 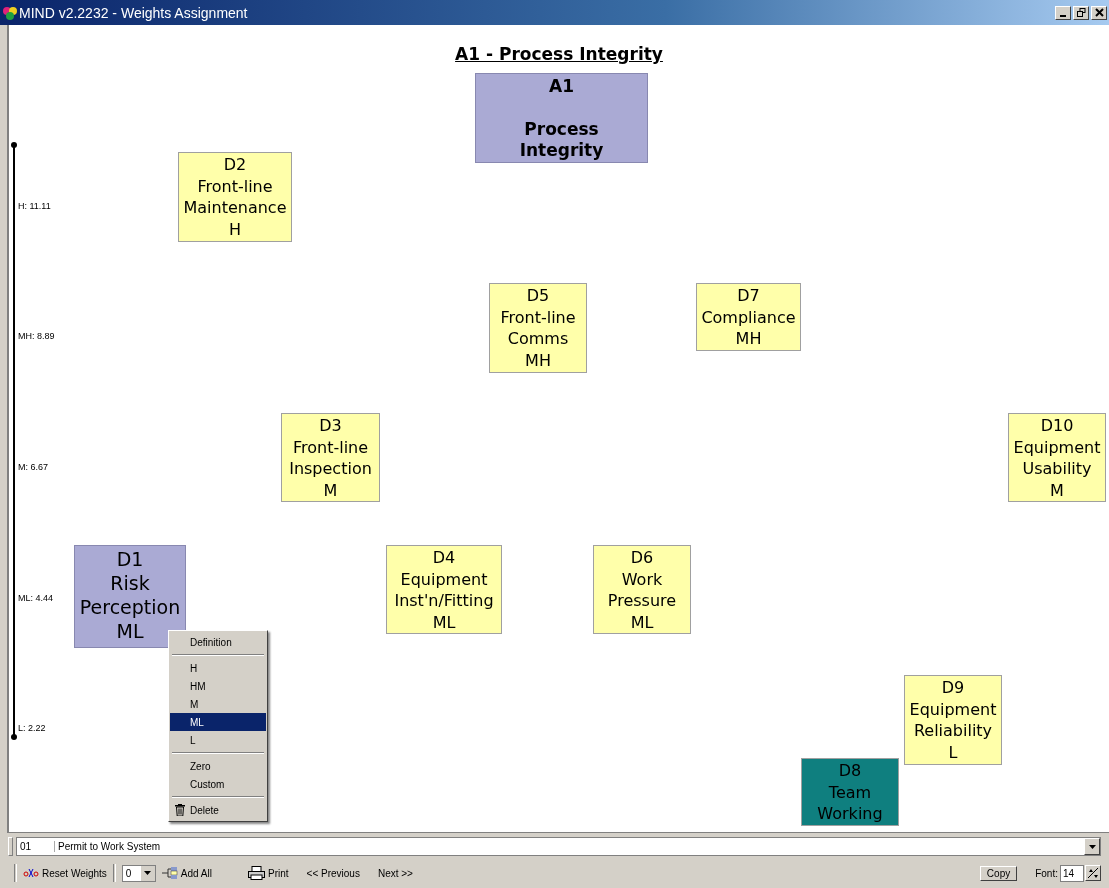 I want to click on node-weight: H, so click(x=235, y=229).